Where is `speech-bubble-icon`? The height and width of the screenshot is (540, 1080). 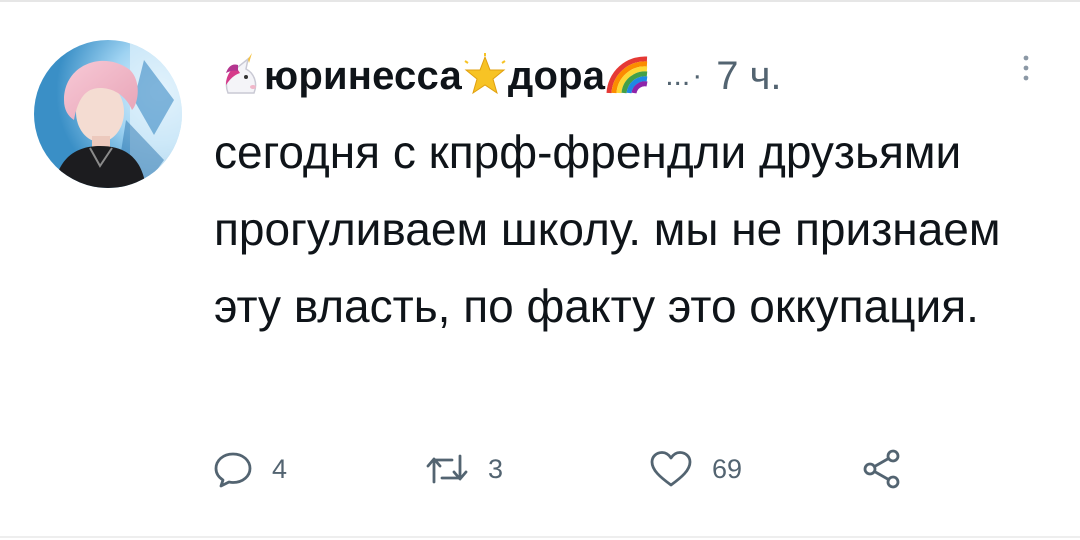 speech-bubble-icon is located at coordinates (233, 470).